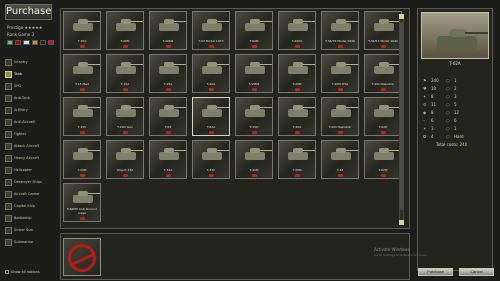 The height and width of the screenshot is (281, 500). I want to click on sidebar-item: Infantry, so click(29, 62).